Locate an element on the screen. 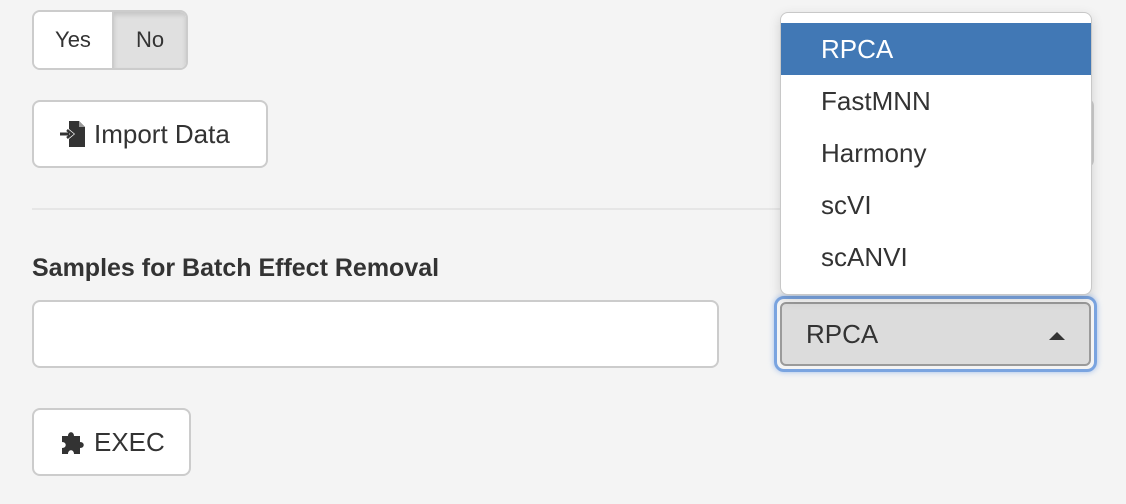 Image resolution: width=1126 pixels, height=504 pixels. exec-button: EXEC is located at coordinates (111, 442).